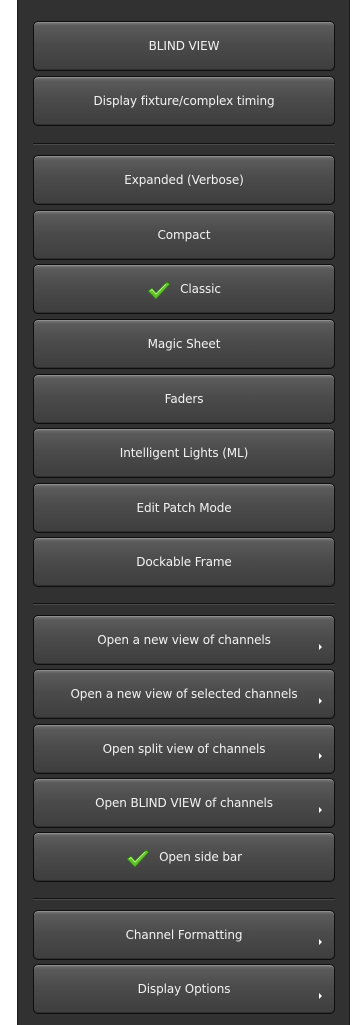 Image resolution: width=362 pixels, height=1025 pixels. I want to click on menu-item-label: Faders, so click(184, 399).